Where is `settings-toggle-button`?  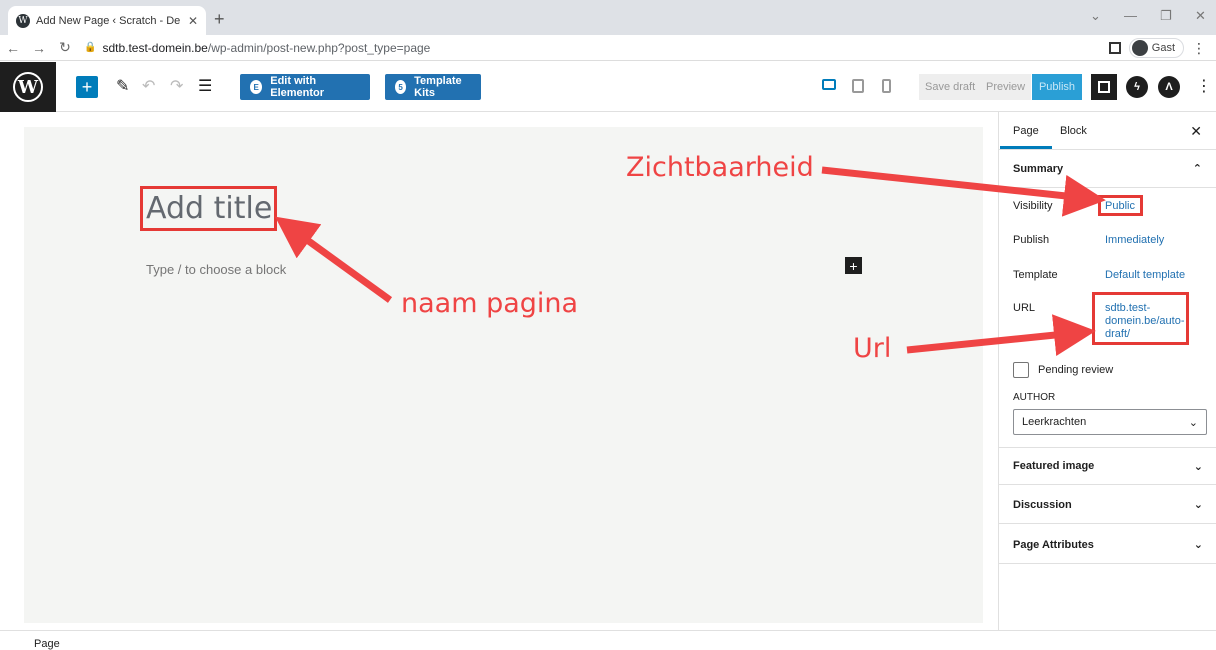 settings-toggle-button is located at coordinates (1104, 87).